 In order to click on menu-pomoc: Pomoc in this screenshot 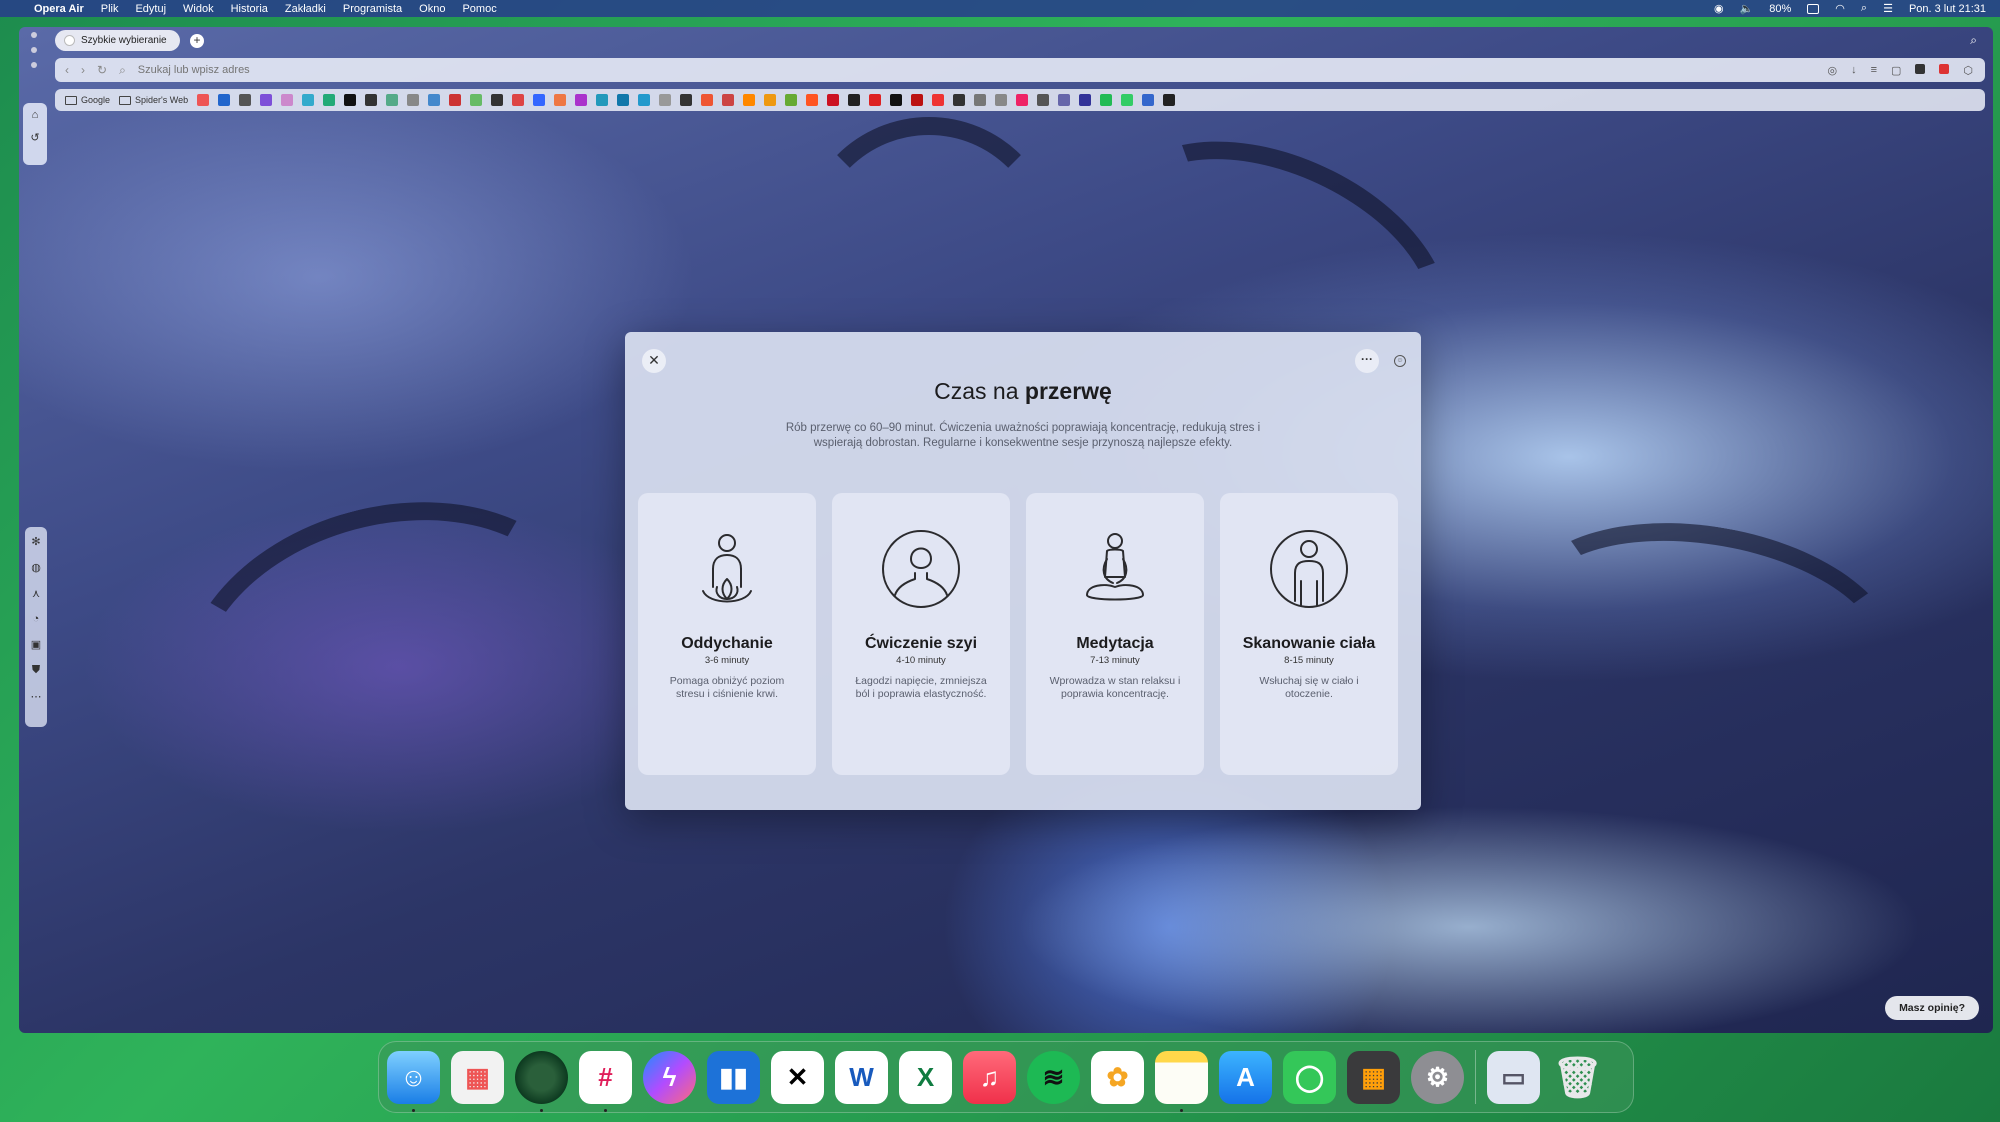, I will do `click(479, 9)`.